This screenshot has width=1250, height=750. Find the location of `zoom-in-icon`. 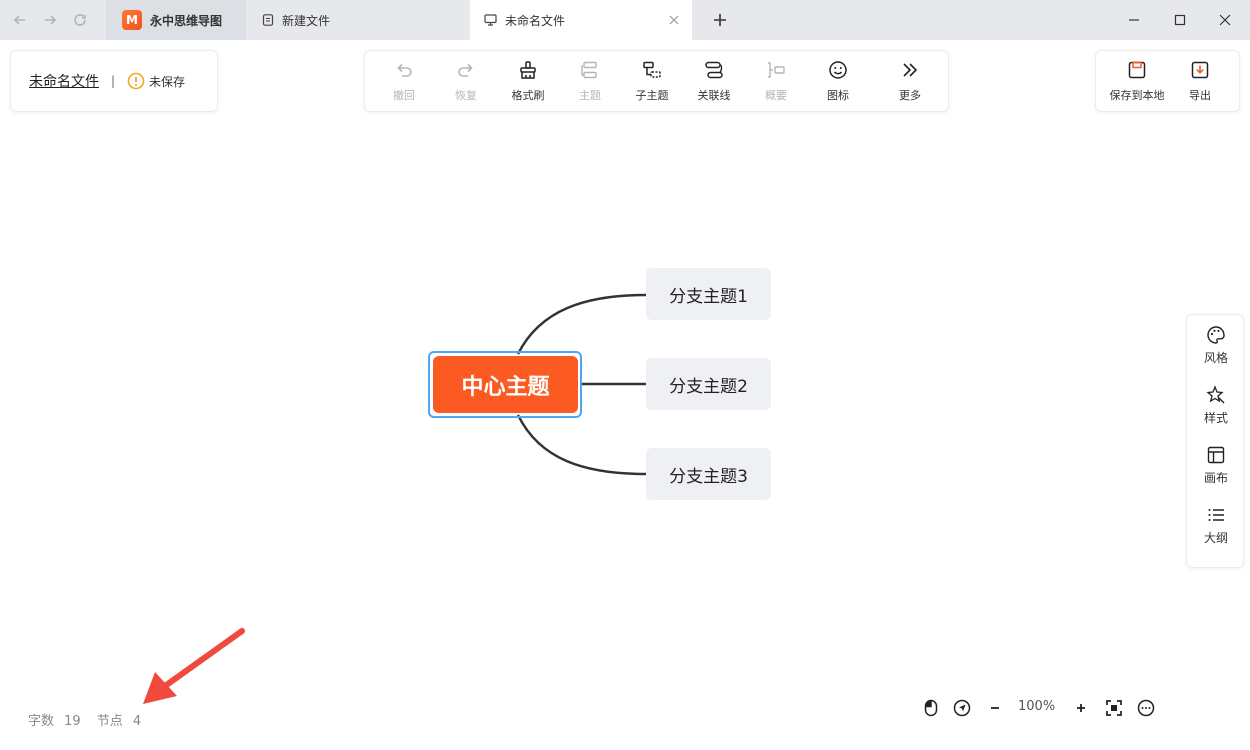

zoom-in-icon is located at coordinates (1081, 708).